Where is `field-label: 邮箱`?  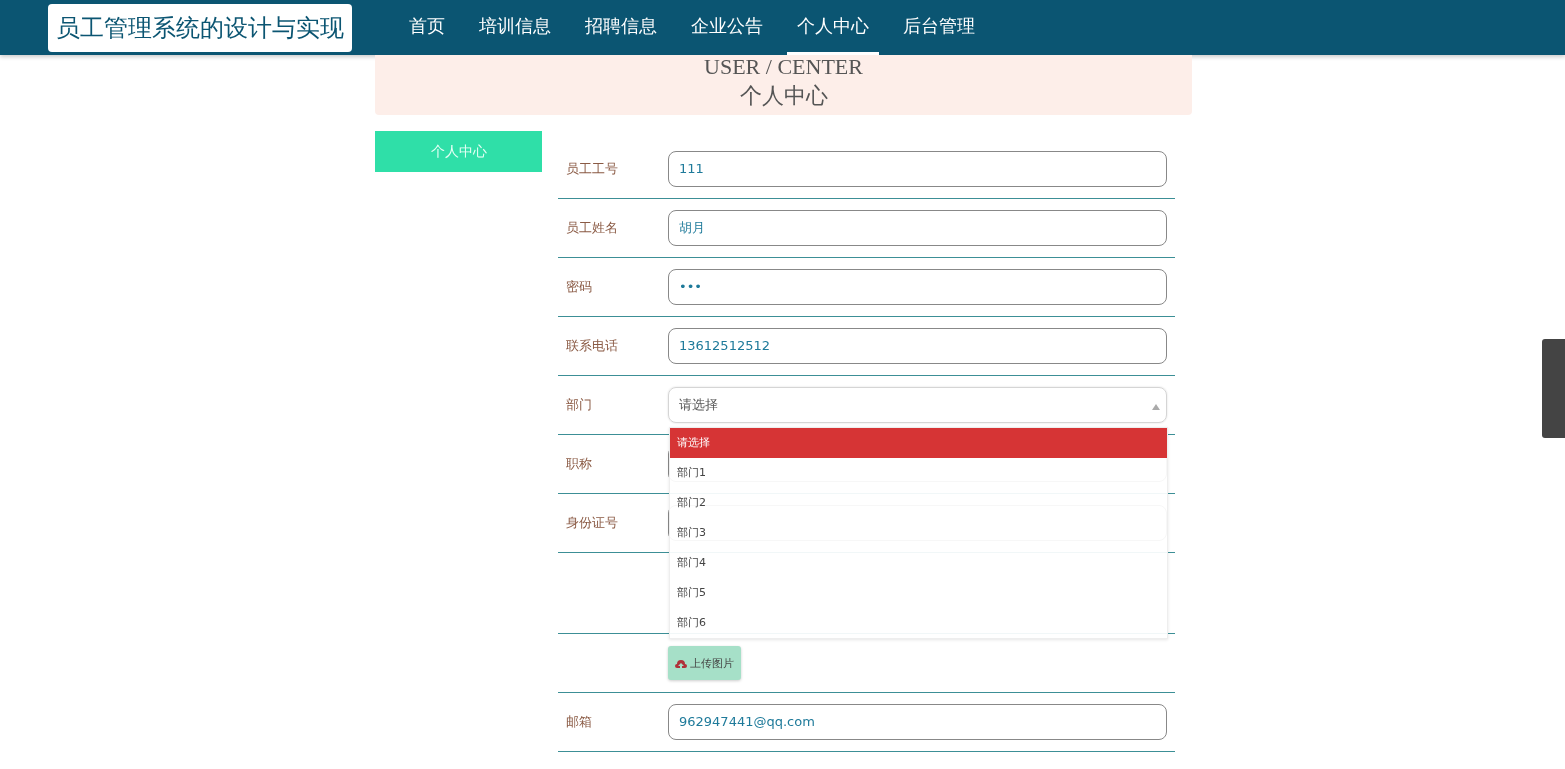
field-label: 邮箱 is located at coordinates (579, 722).